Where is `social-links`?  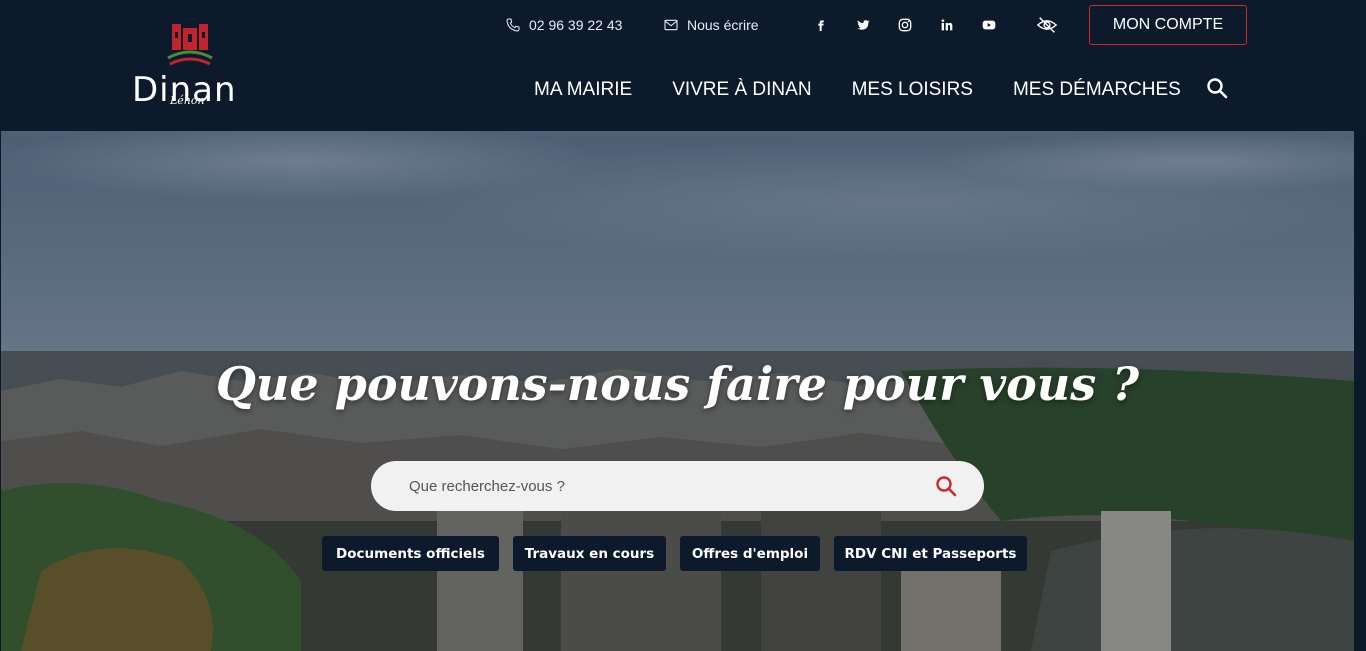 social-links is located at coordinates (905, 25).